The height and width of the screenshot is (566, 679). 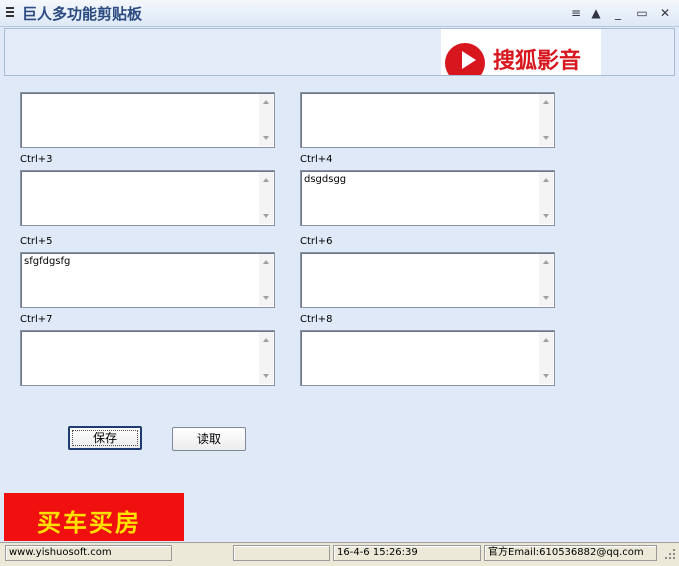 I want to click on car-ad-text: 买车买房, so click(x=89, y=522).